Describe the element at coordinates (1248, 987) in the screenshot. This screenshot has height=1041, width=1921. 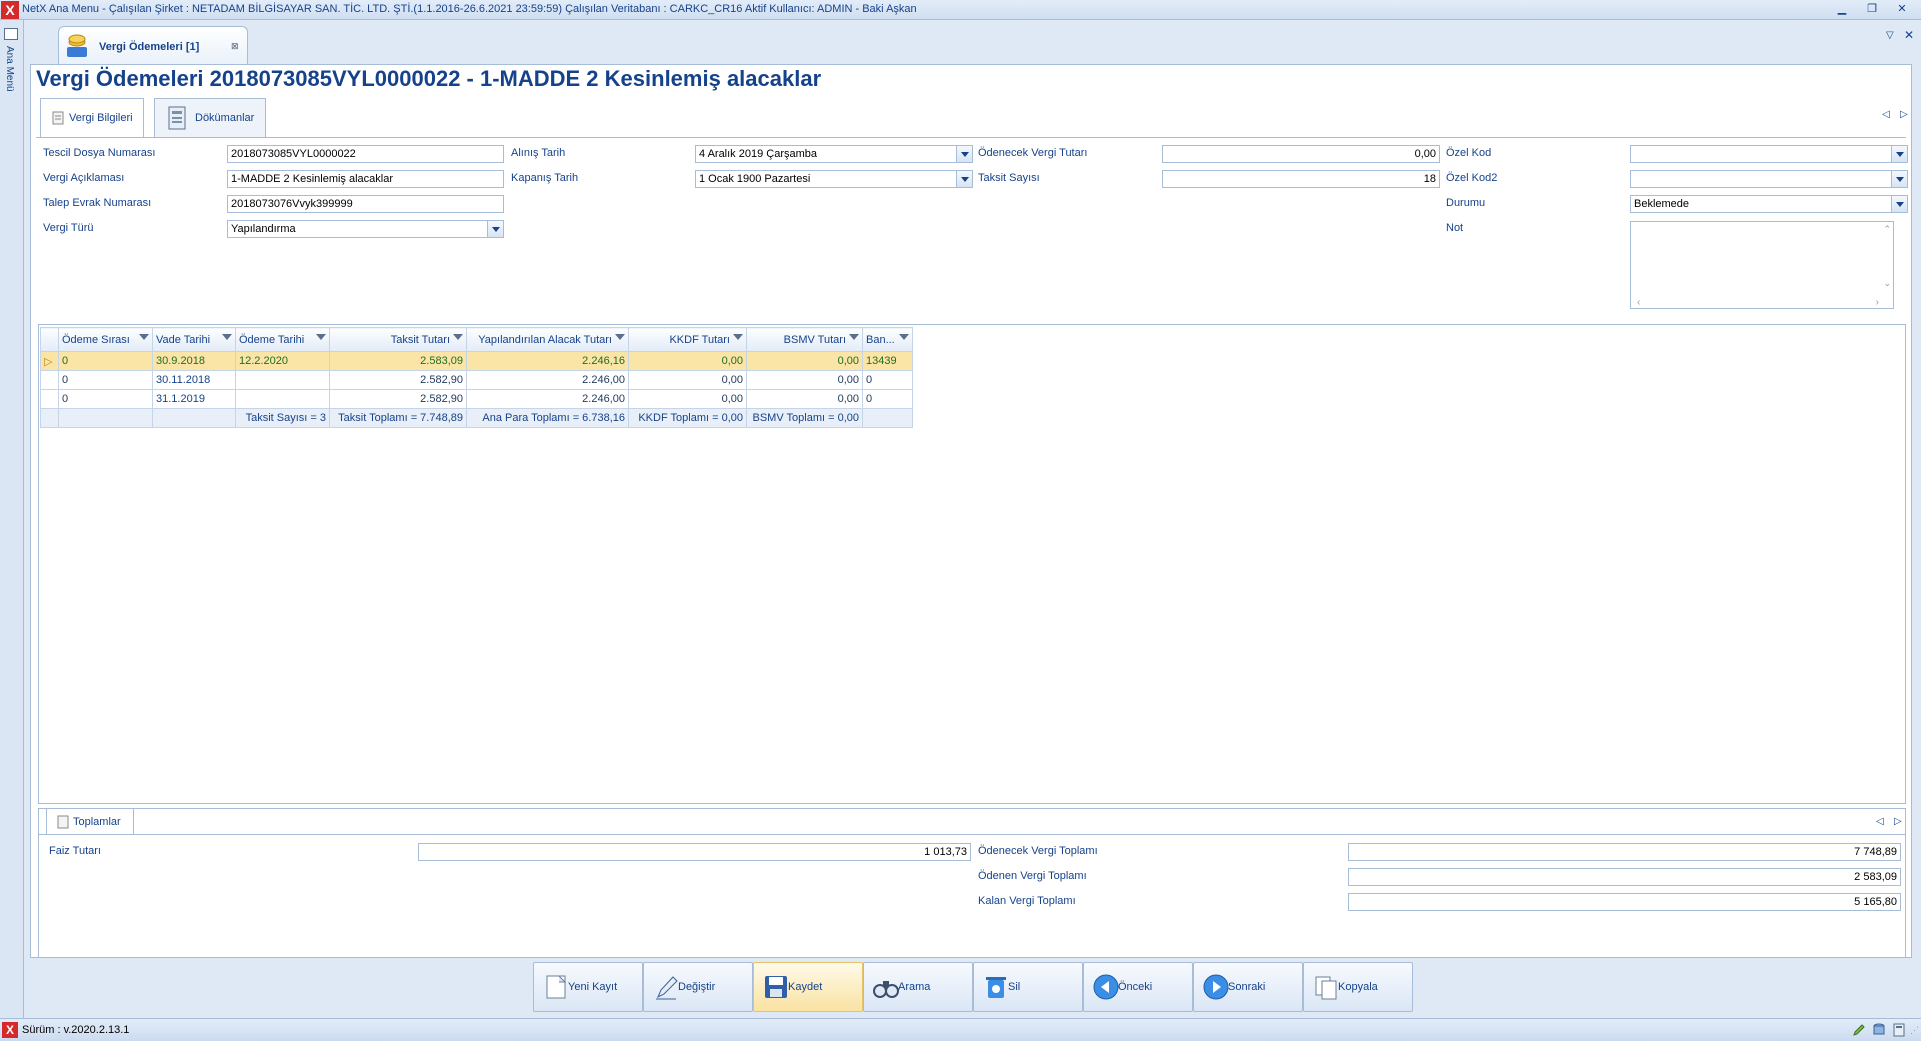
I see `sonraki-button: Sonraki` at that location.